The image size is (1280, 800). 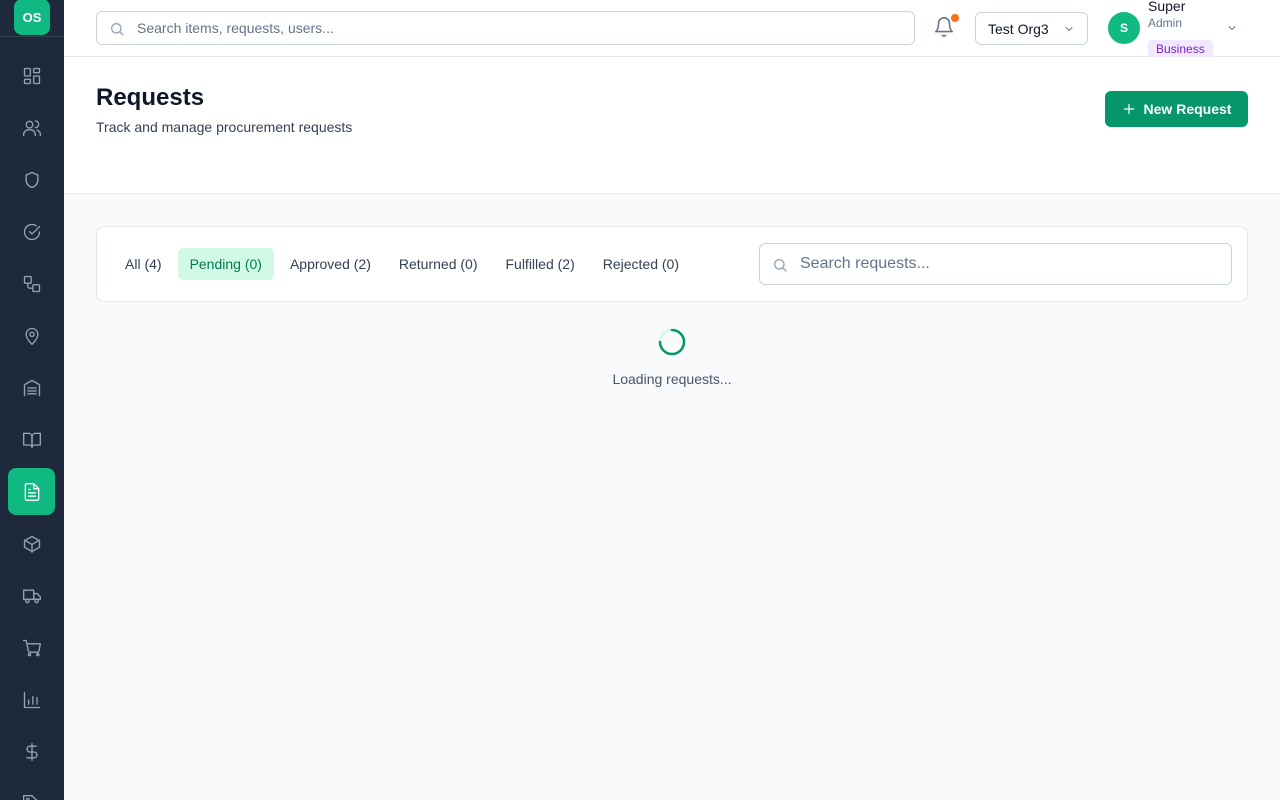 What do you see at coordinates (150, 97) in the screenshot?
I see `page-title: Requests` at bounding box center [150, 97].